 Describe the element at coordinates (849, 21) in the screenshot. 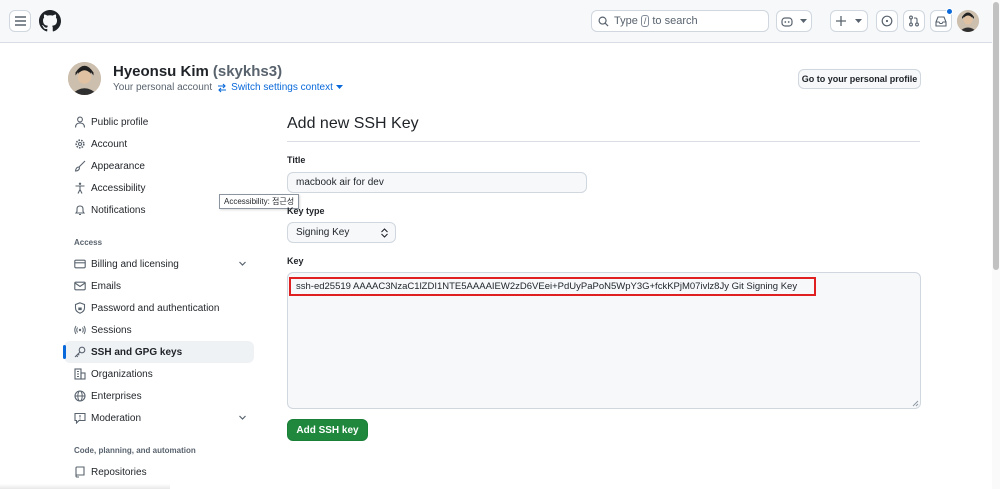

I see `create-new-button` at that location.